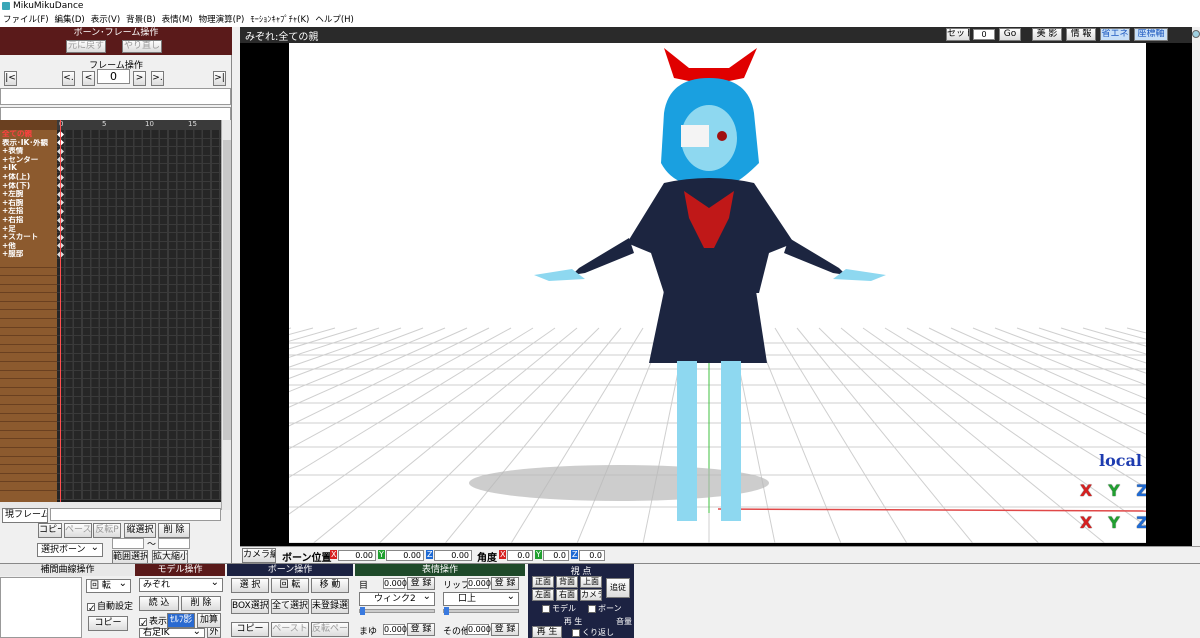 Image resolution: width=1200 pixels, height=638 pixels. What do you see at coordinates (279, 20) in the screenshot?
I see `menu-item-6: ﾓｰｼｮﾝｷｬﾌﾟﾁｬ(K)` at bounding box center [279, 20].